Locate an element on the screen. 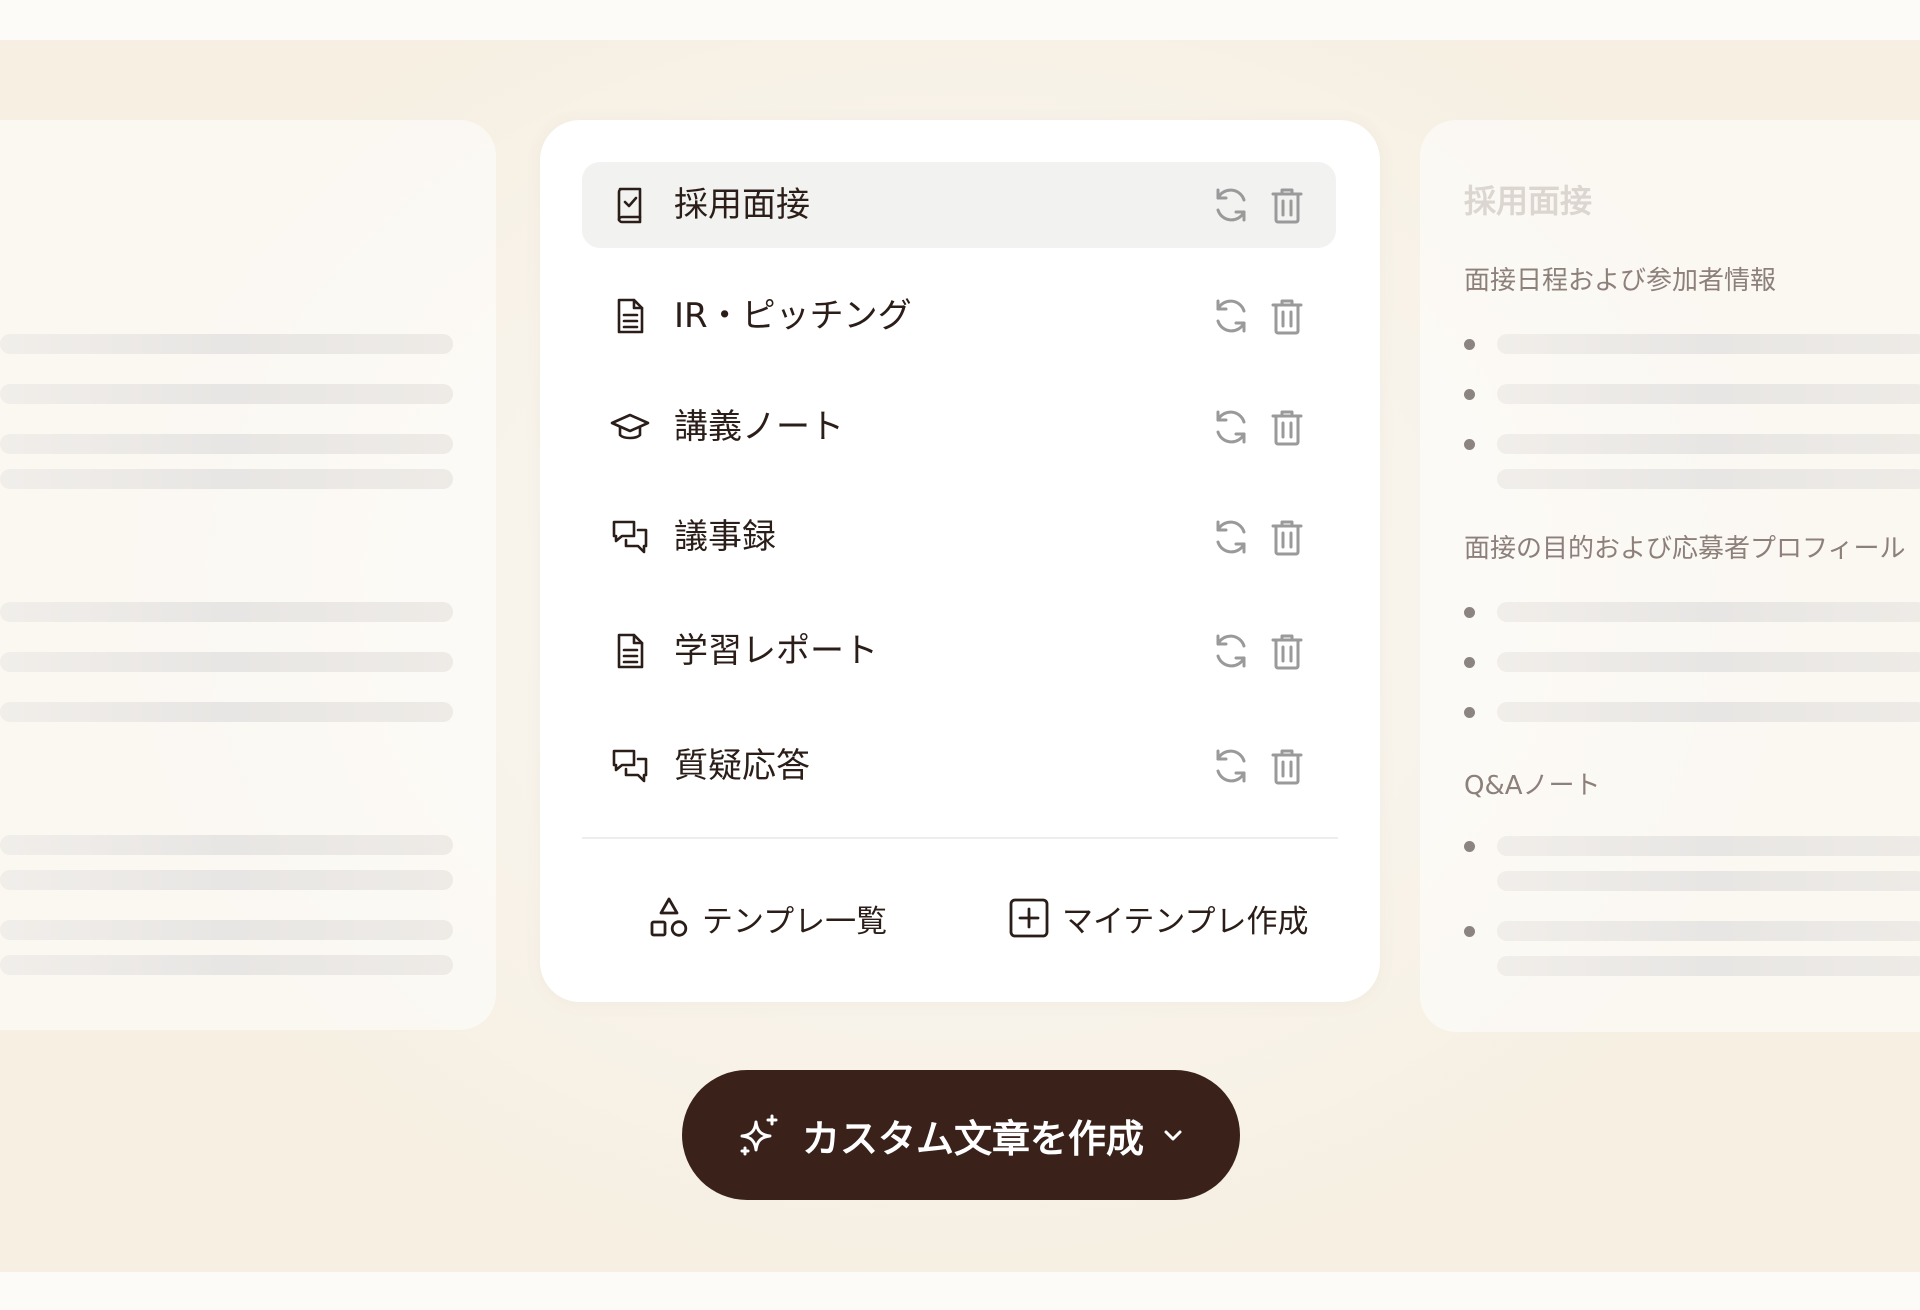 The width and height of the screenshot is (1920, 1310). divider is located at coordinates (960, 838).